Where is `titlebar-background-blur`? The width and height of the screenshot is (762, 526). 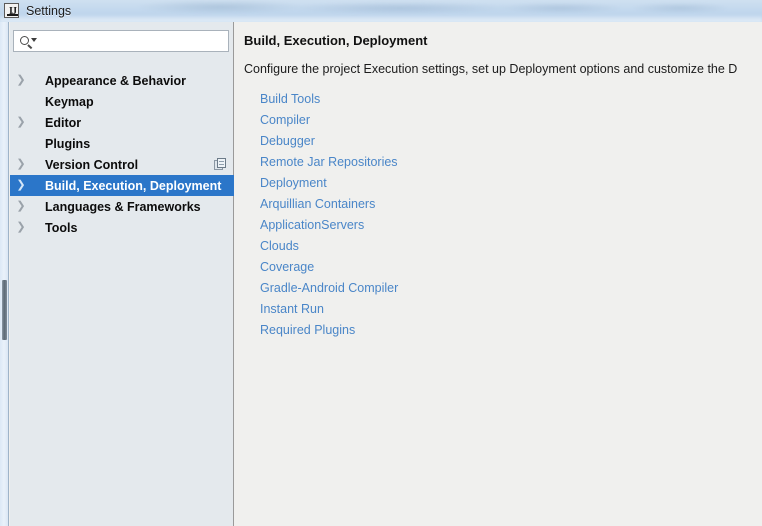
titlebar-background-blur is located at coordinates (381, 11).